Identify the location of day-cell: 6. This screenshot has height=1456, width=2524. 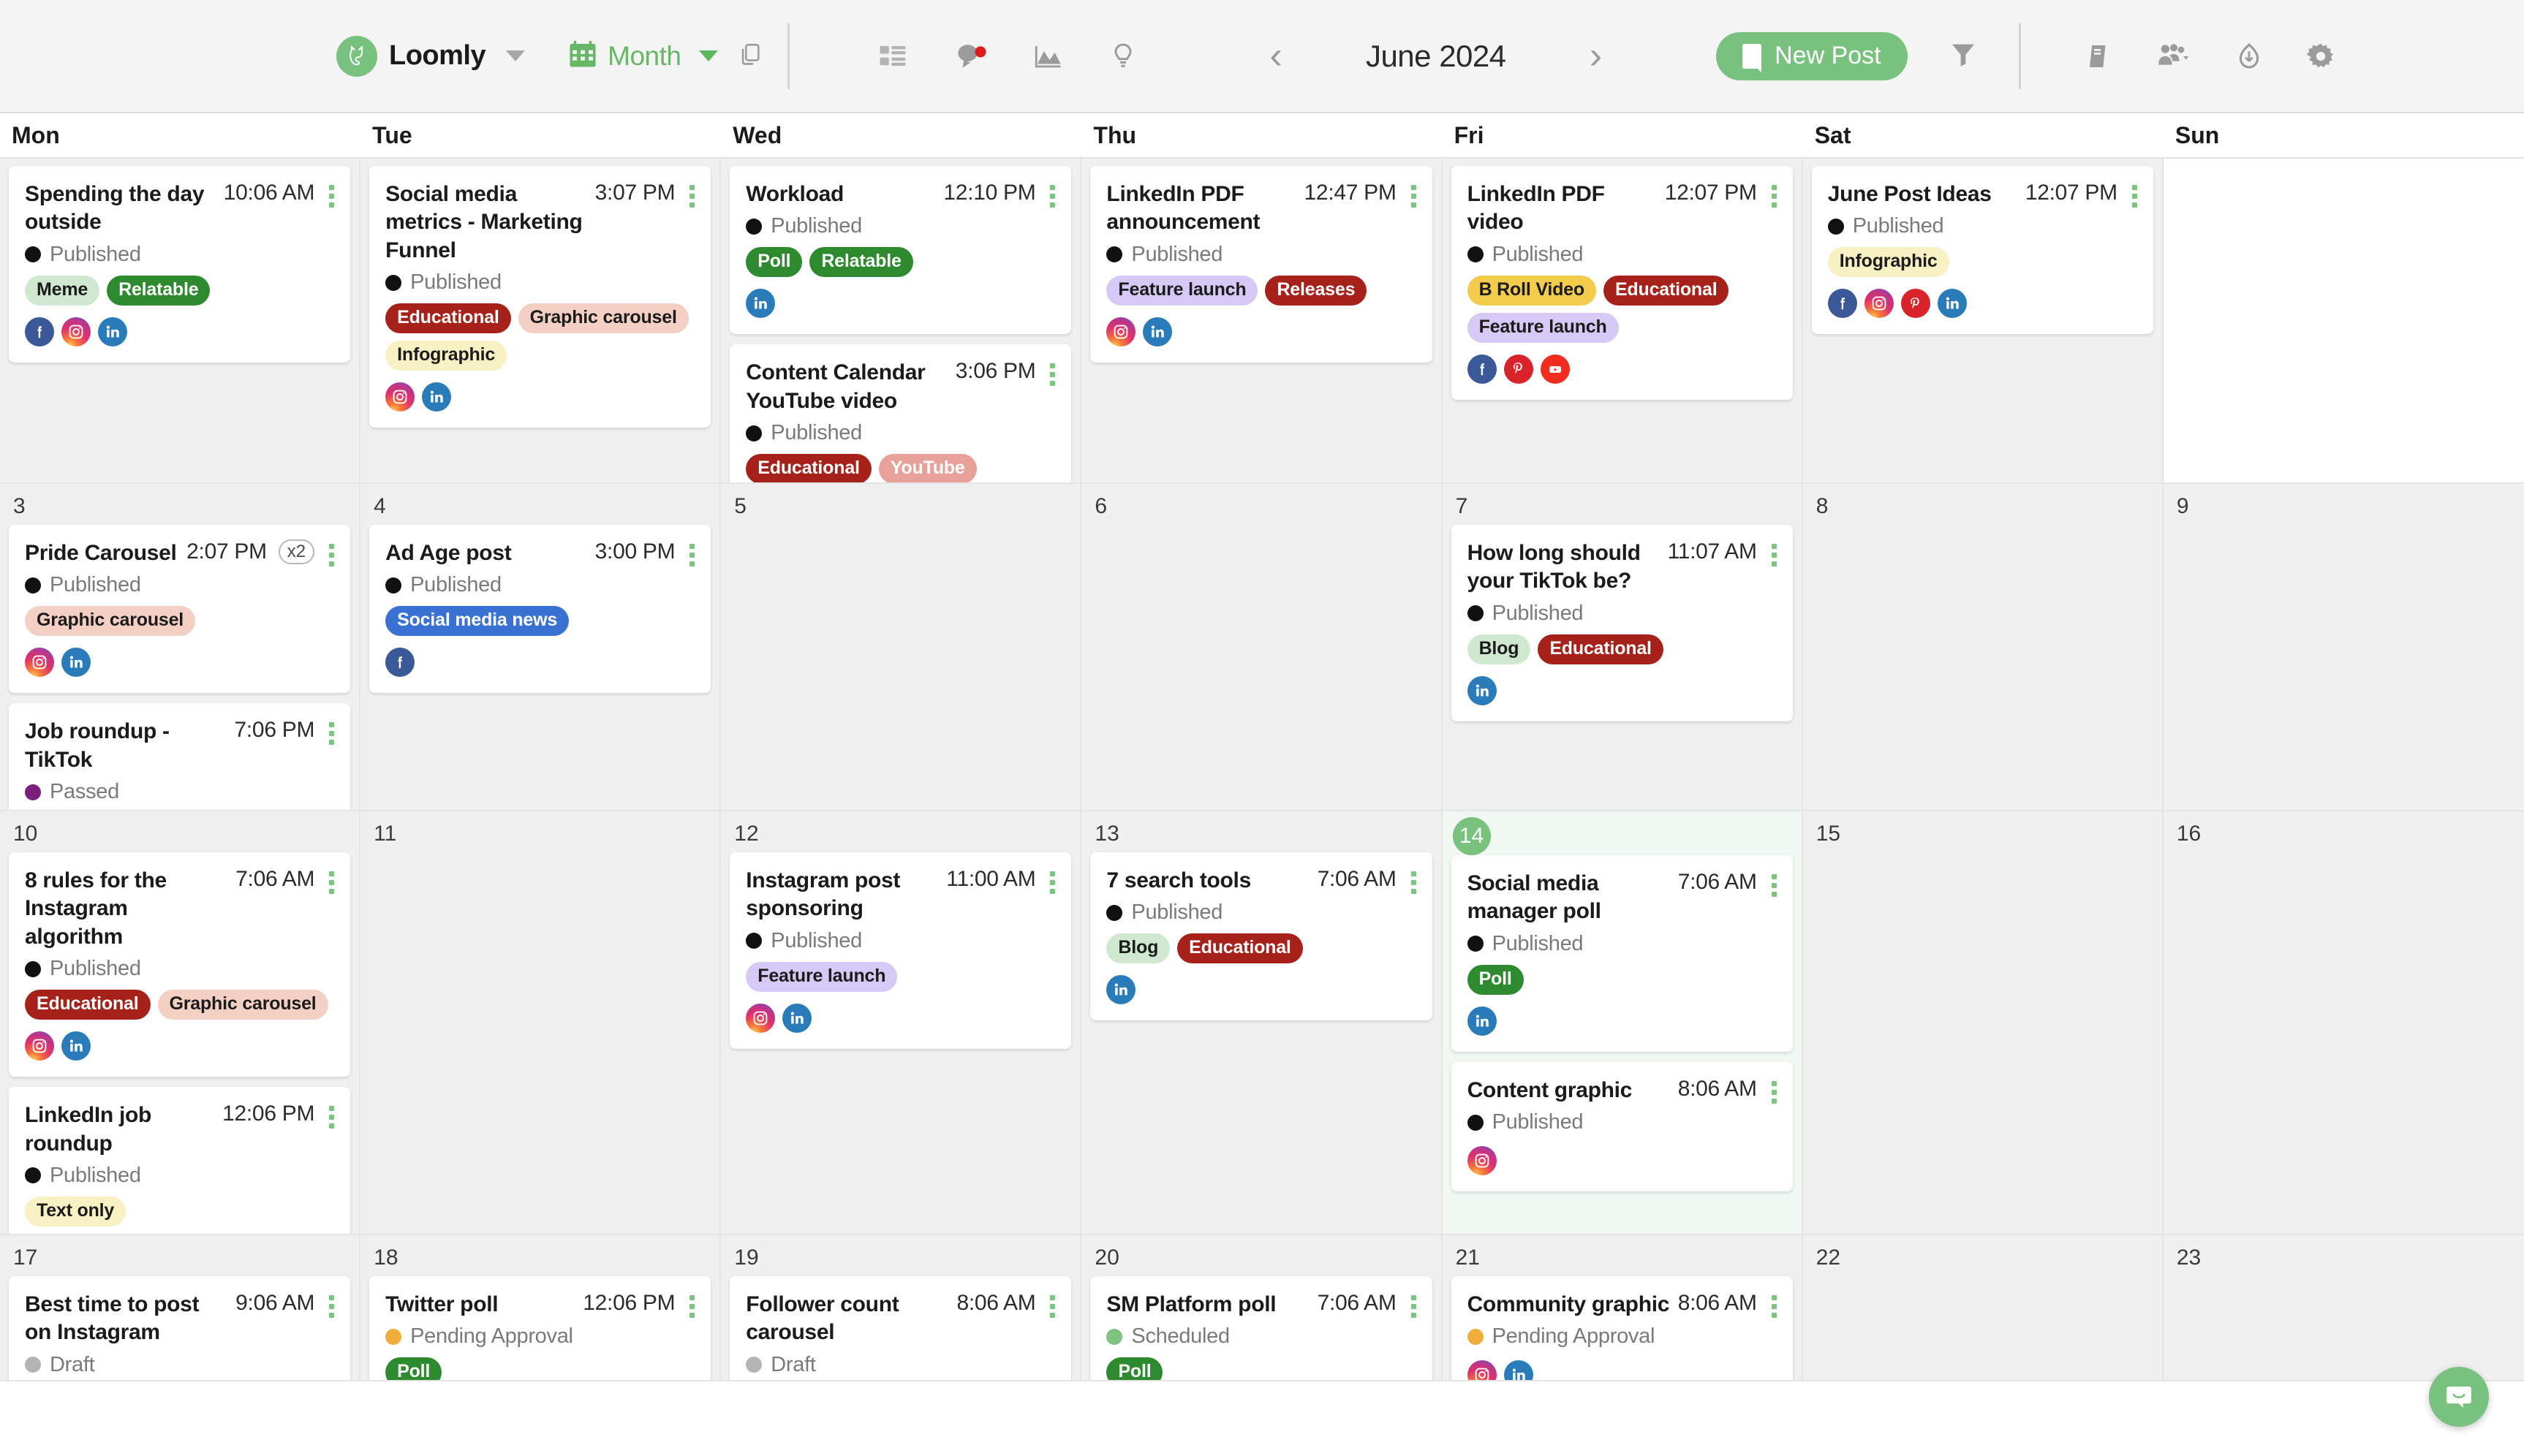
(1262, 647).